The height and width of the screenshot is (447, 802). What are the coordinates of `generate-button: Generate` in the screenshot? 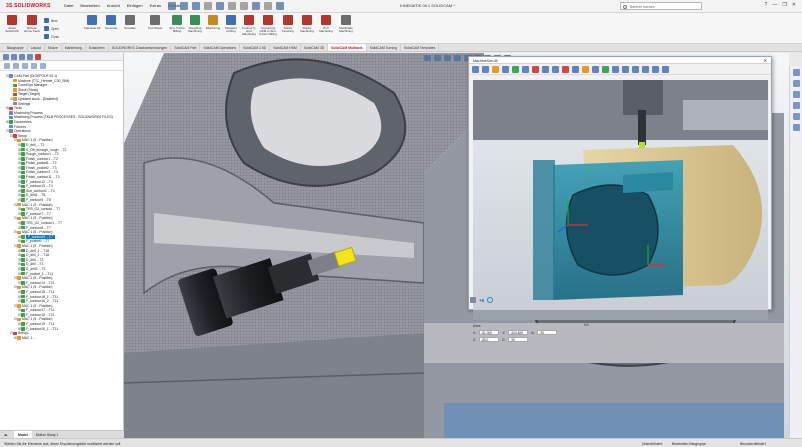 It's located at (111, 28).